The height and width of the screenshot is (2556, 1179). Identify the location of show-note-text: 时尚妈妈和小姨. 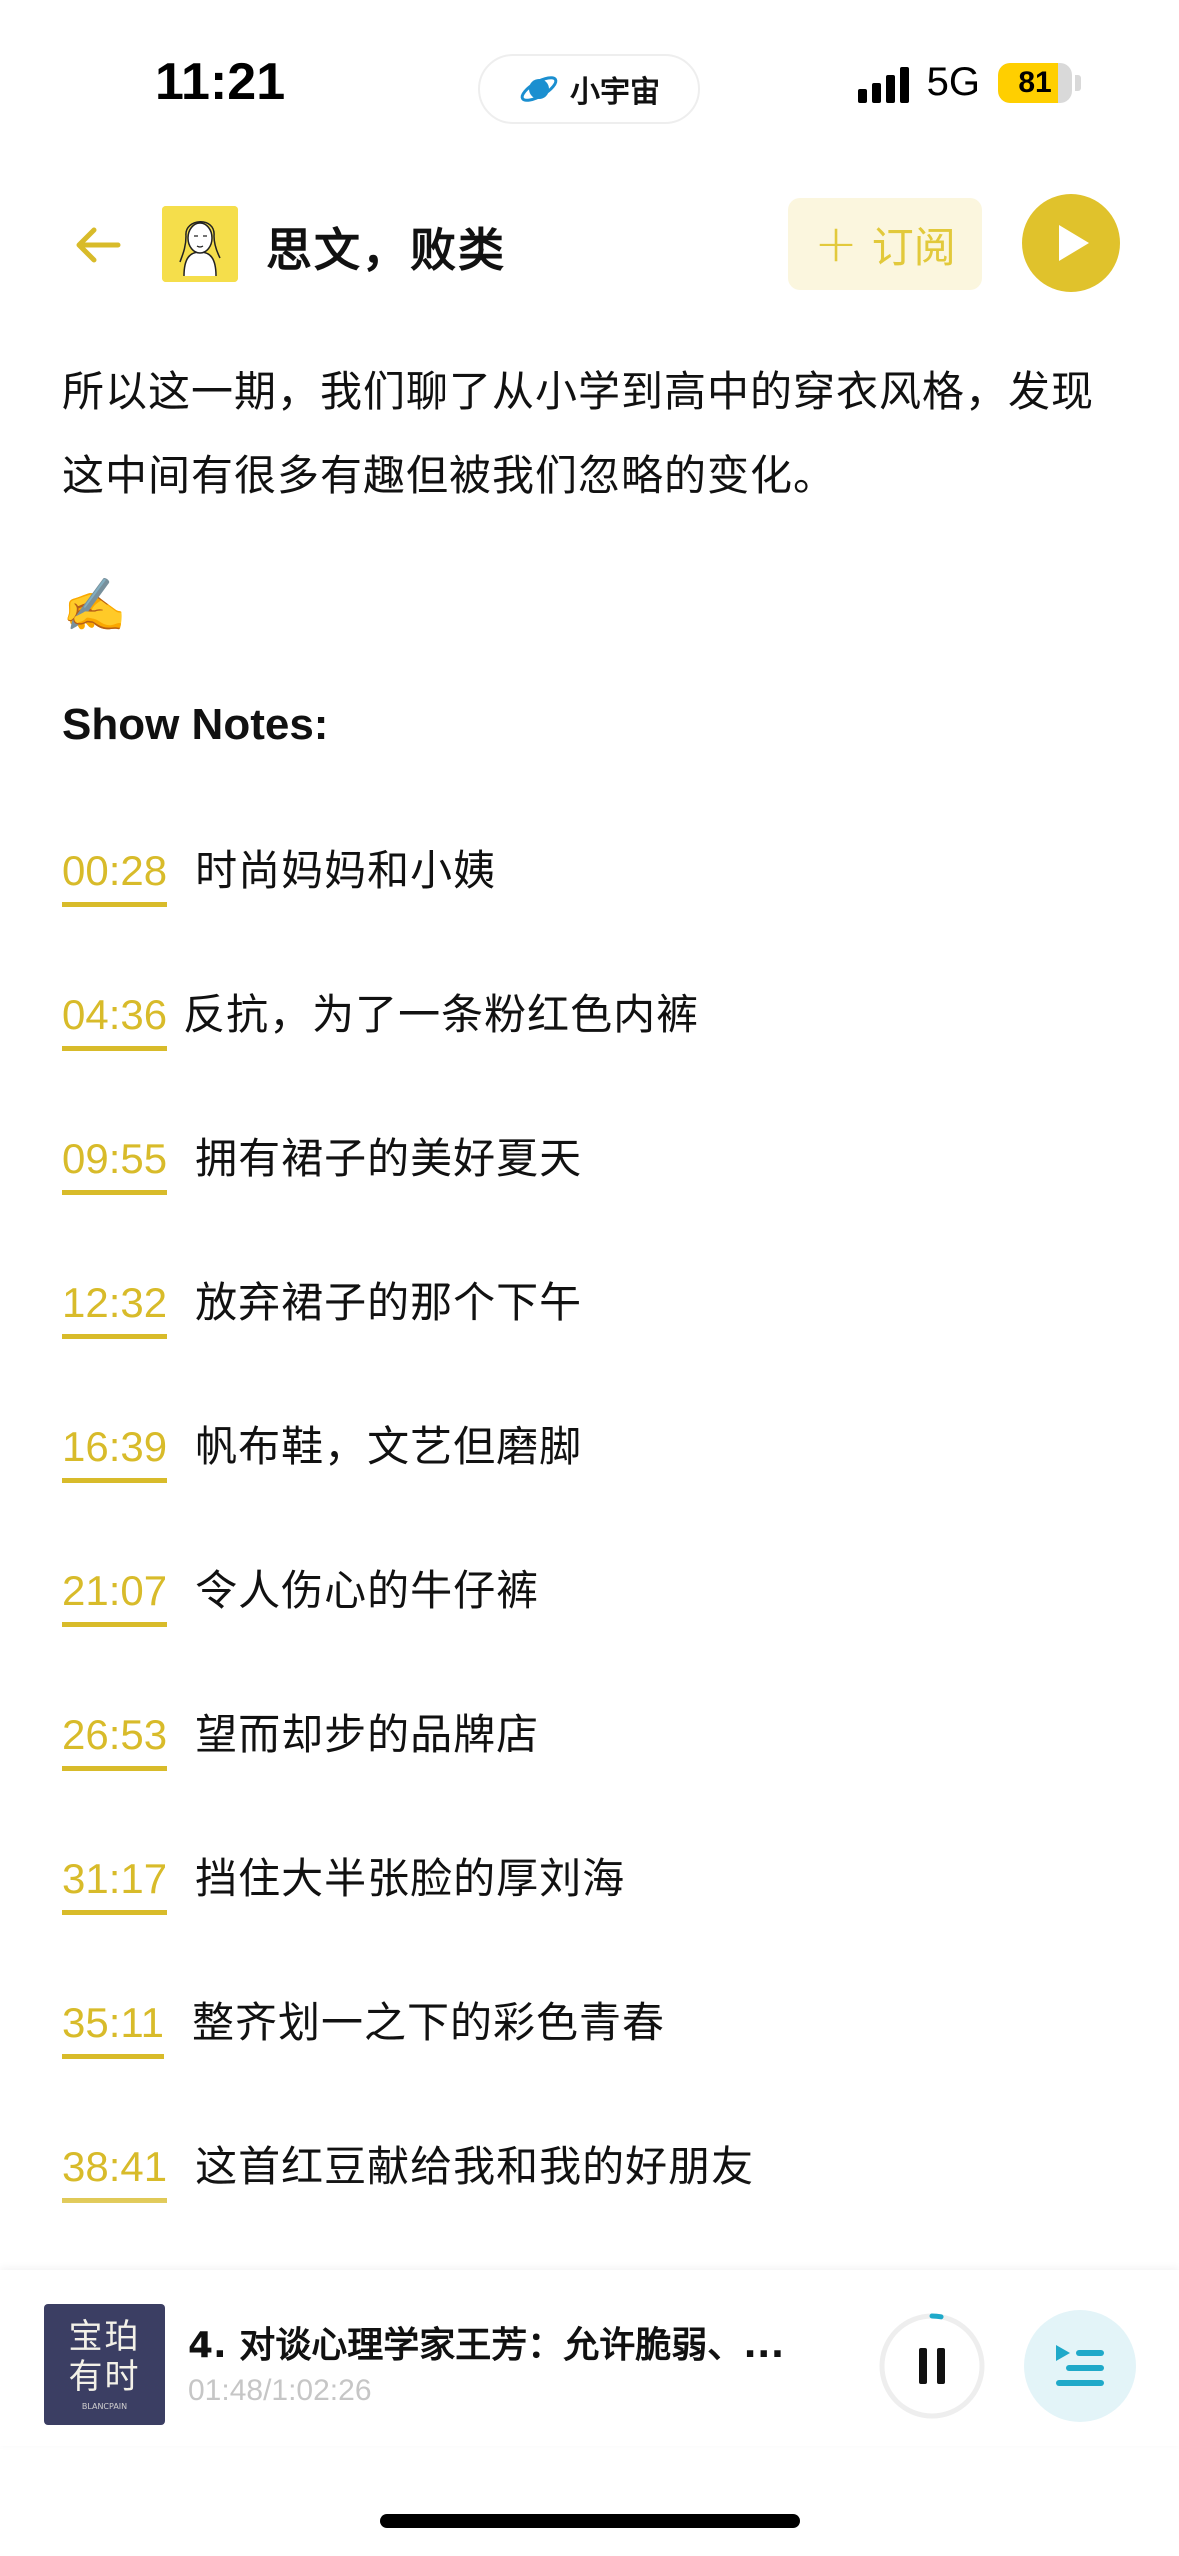
(346, 870).